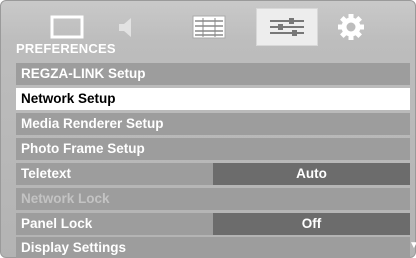 This screenshot has width=416, height=258. What do you see at coordinates (213, 149) in the screenshot?
I see `menu-item-photo-frame-setup: Photo Frame Setup` at bounding box center [213, 149].